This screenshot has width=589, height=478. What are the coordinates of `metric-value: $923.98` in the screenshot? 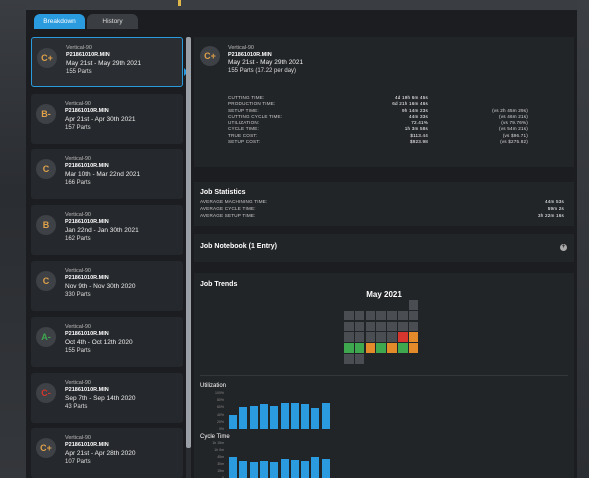 It's located at (418, 142).